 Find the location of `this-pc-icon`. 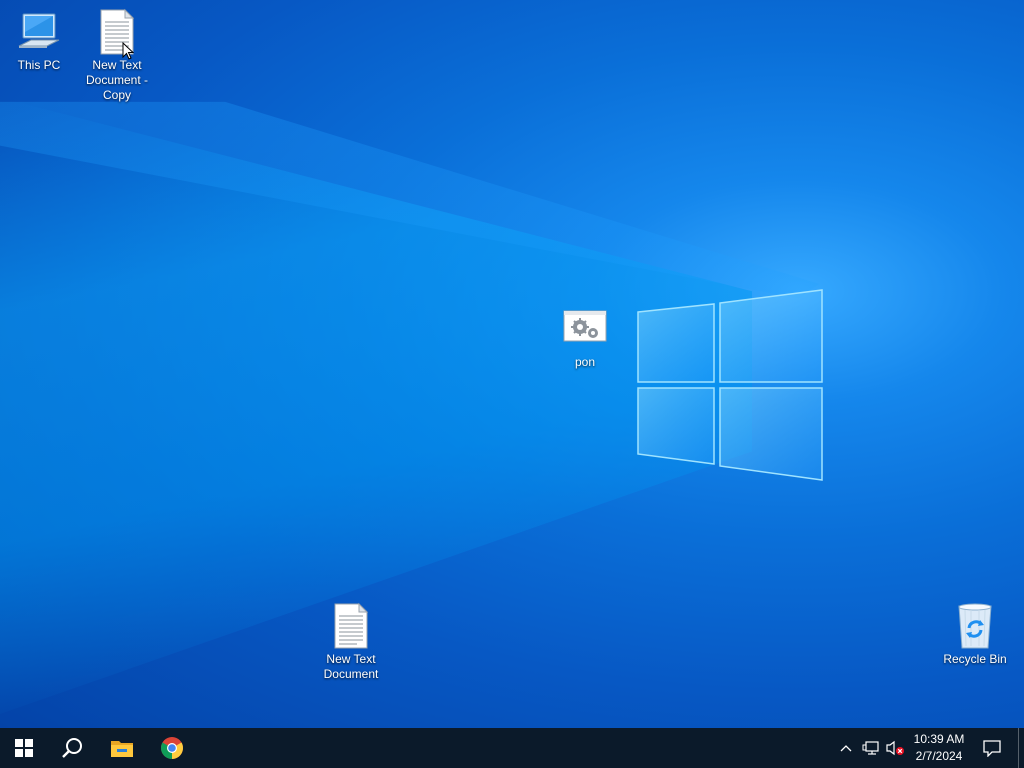

this-pc-icon is located at coordinates (39, 30).